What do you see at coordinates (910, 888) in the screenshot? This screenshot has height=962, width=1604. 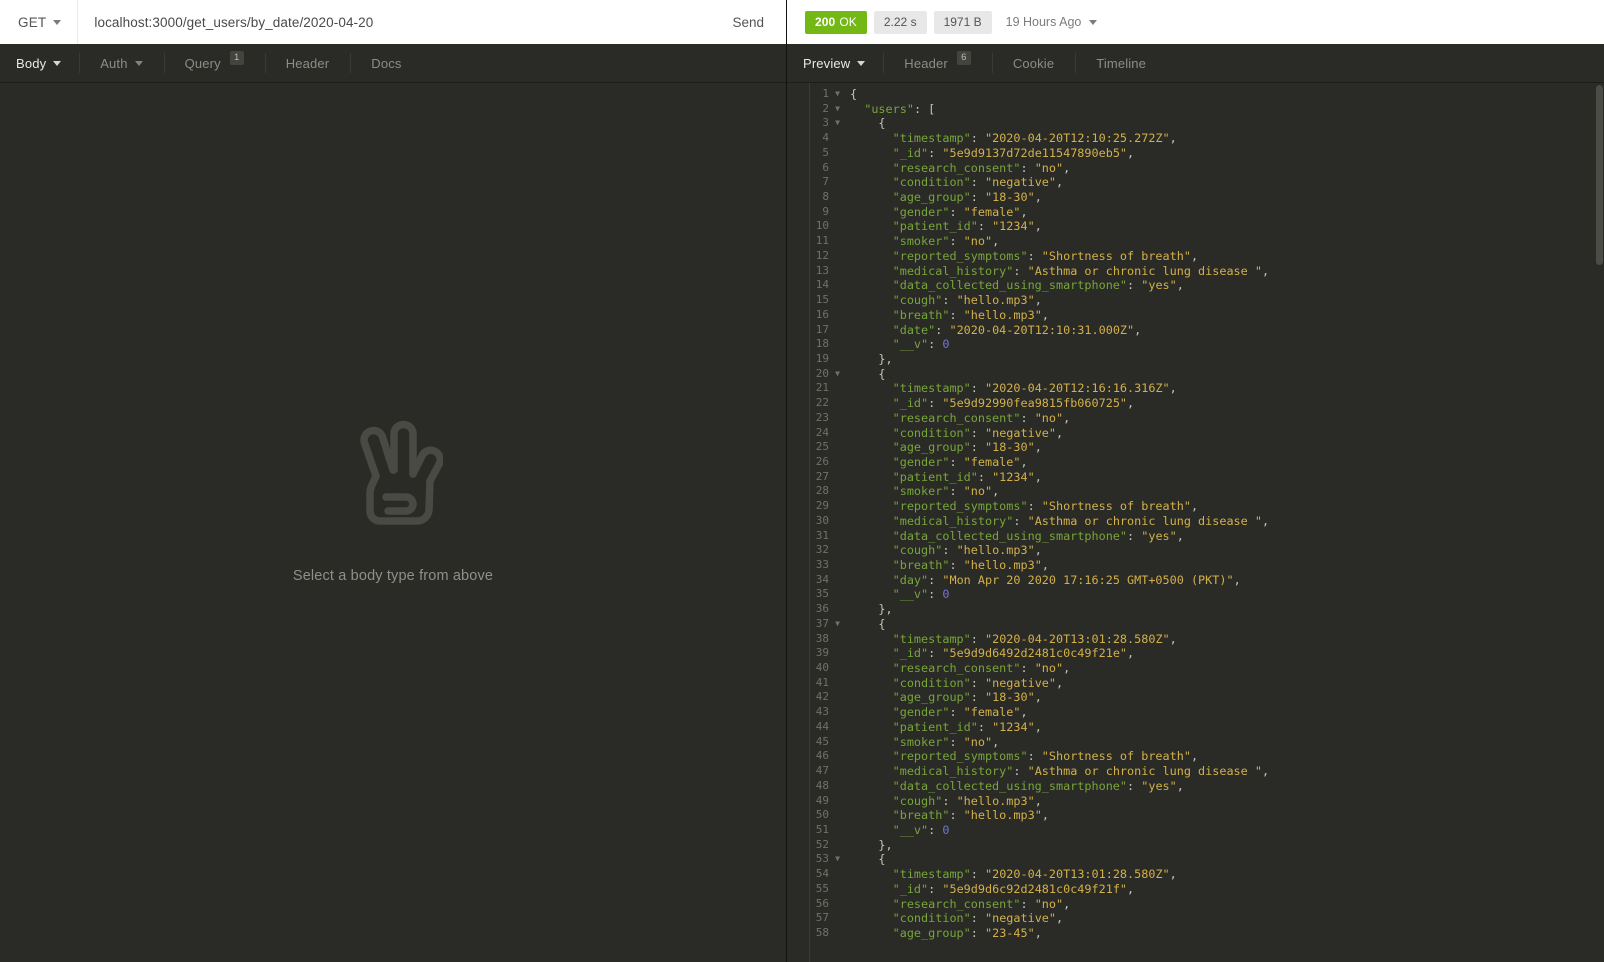 I see `token-key: "_id"` at bounding box center [910, 888].